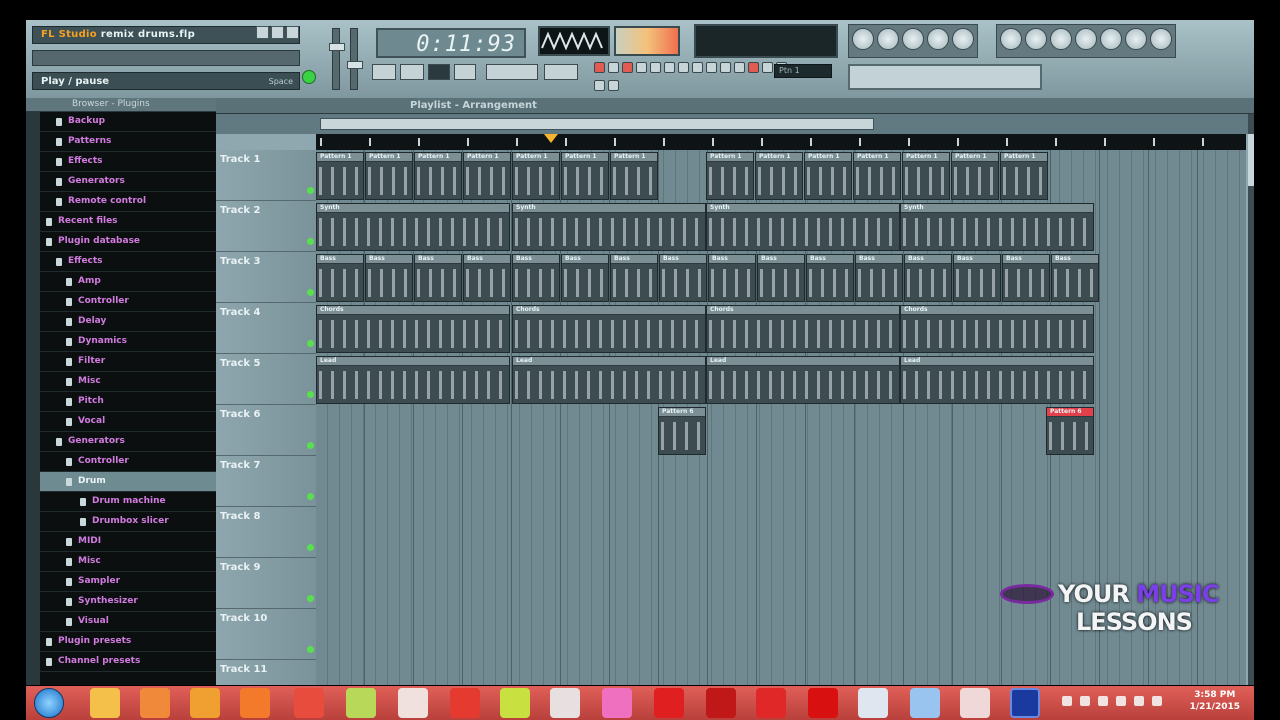  What do you see at coordinates (128, 182) in the screenshot?
I see `browser-item: Generators` at bounding box center [128, 182].